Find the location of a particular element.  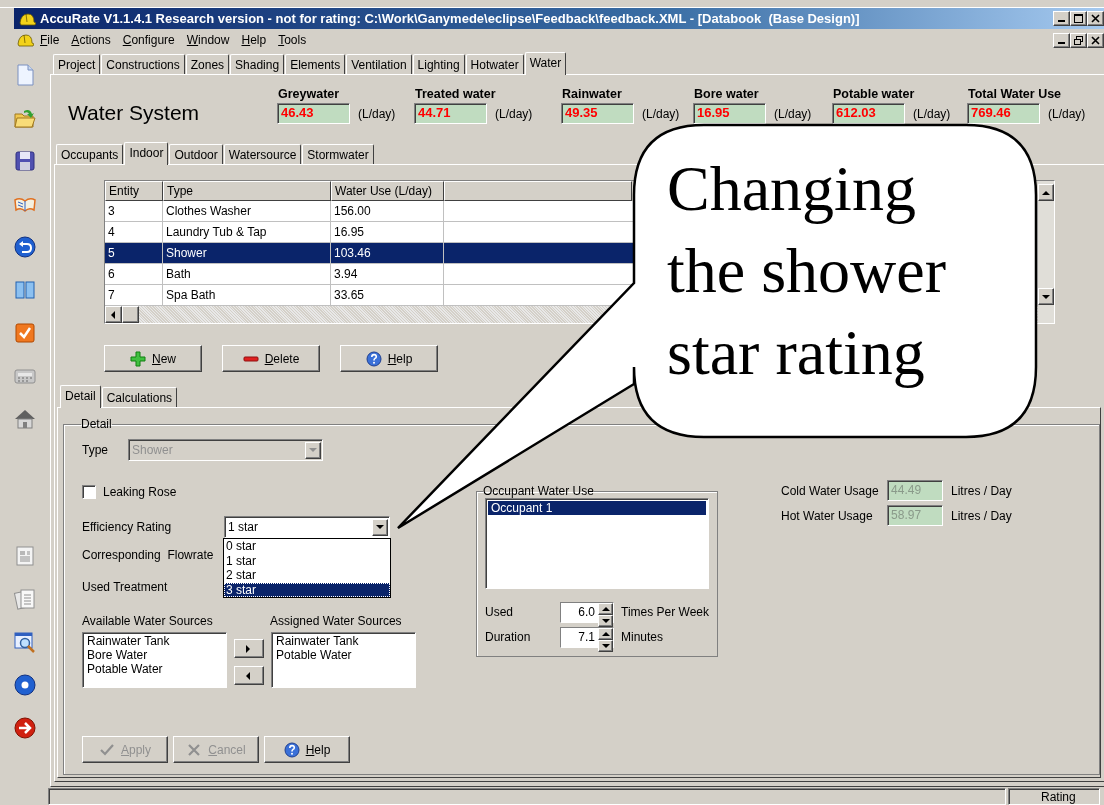

total-value: 612.03 is located at coordinates (868, 113).